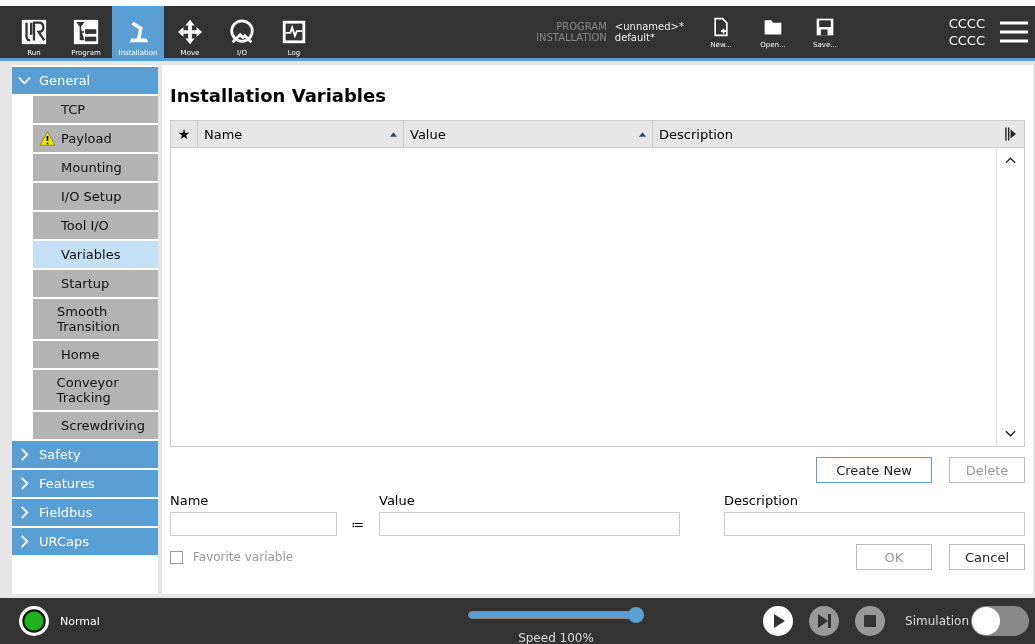 The image size is (1035, 644). What do you see at coordinates (762, 500) in the screenshot?
I see `field-label: Description` at bounding box center [762, 500].